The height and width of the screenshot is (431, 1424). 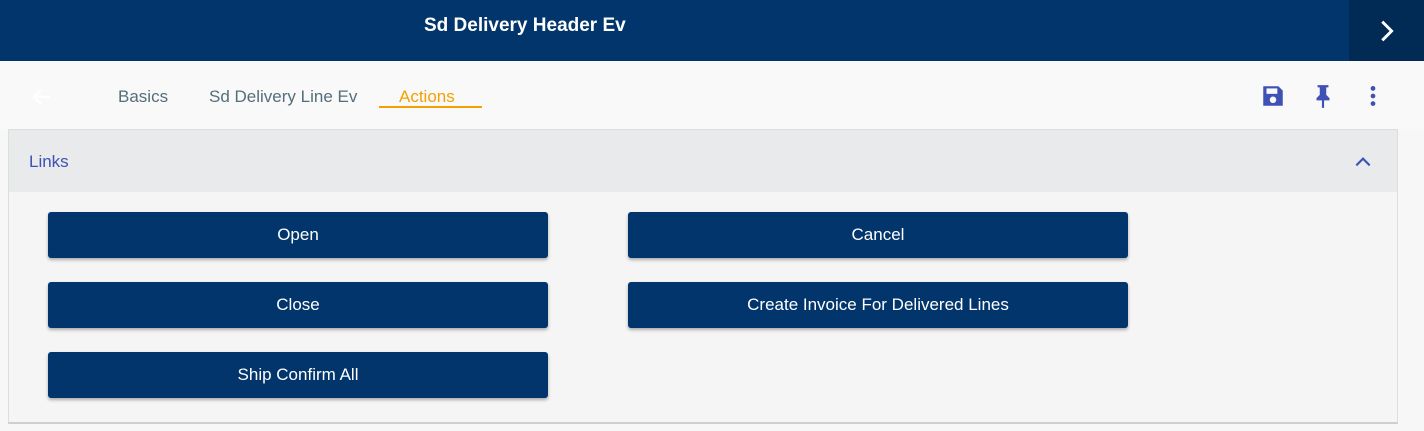 I want to click on tab-actions: Actions, so click(x=427, y=97).